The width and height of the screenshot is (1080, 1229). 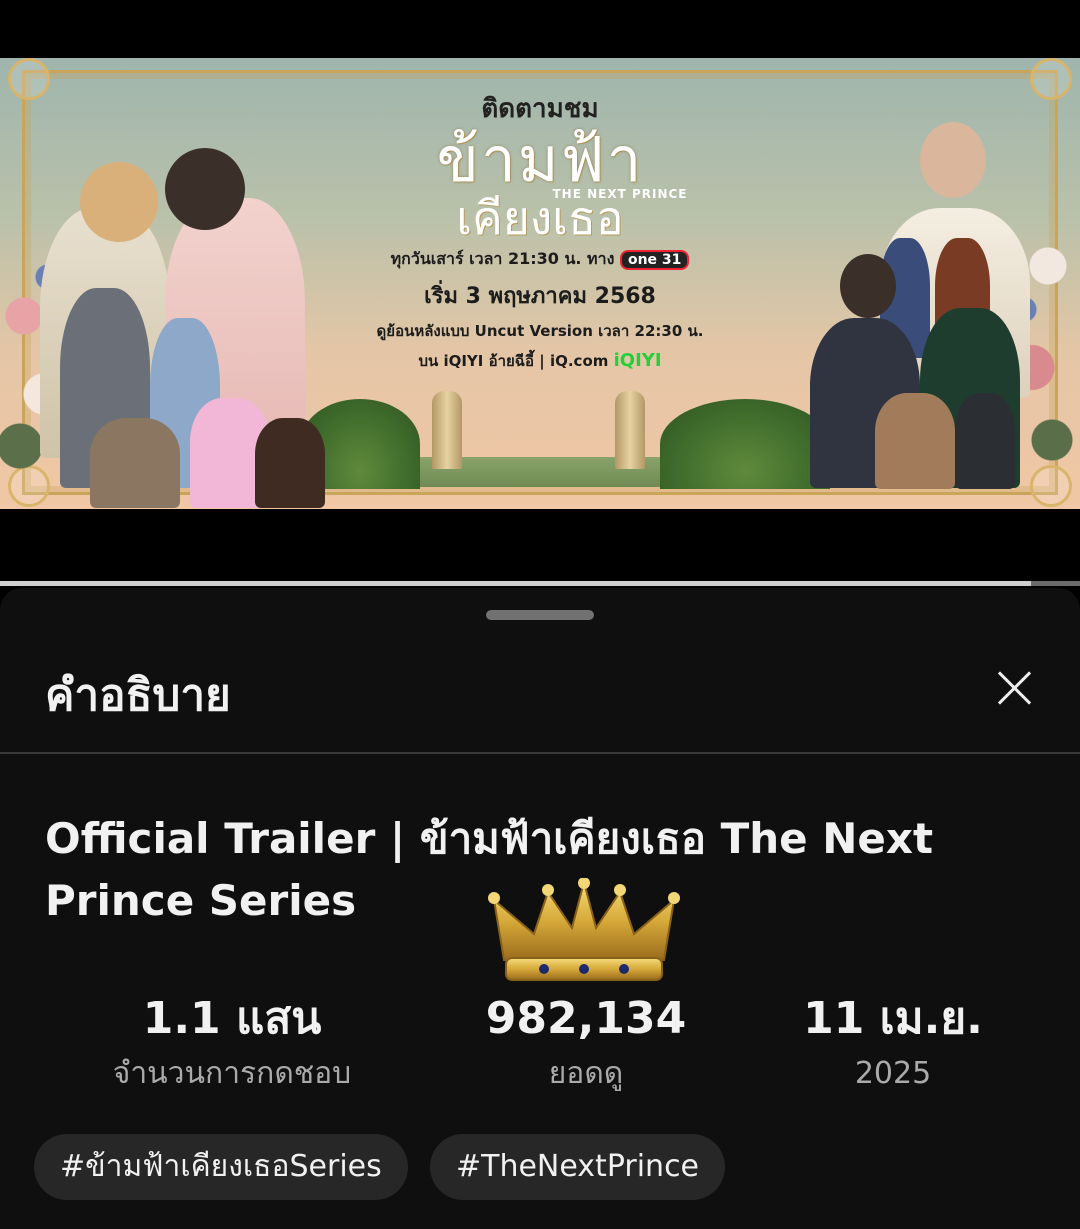 I want to click on sheet-drag-handle, so click(x=540, y=615).